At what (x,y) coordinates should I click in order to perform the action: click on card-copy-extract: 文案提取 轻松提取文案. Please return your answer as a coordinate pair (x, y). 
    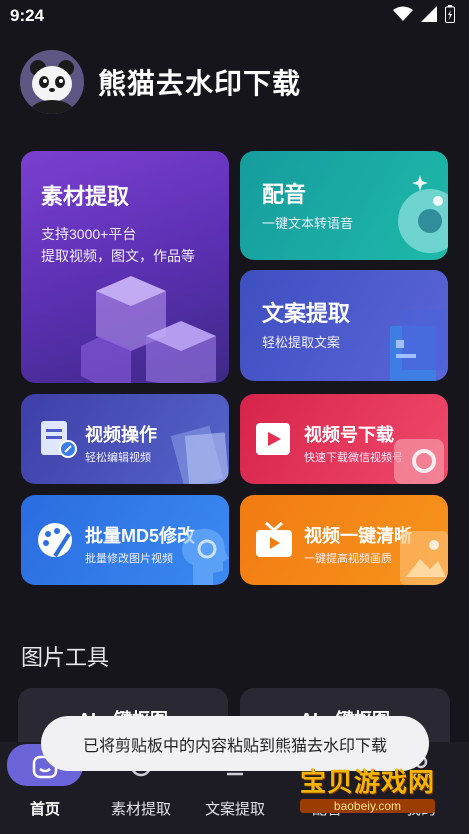
    Looking at the image, I should click on (344, 325).